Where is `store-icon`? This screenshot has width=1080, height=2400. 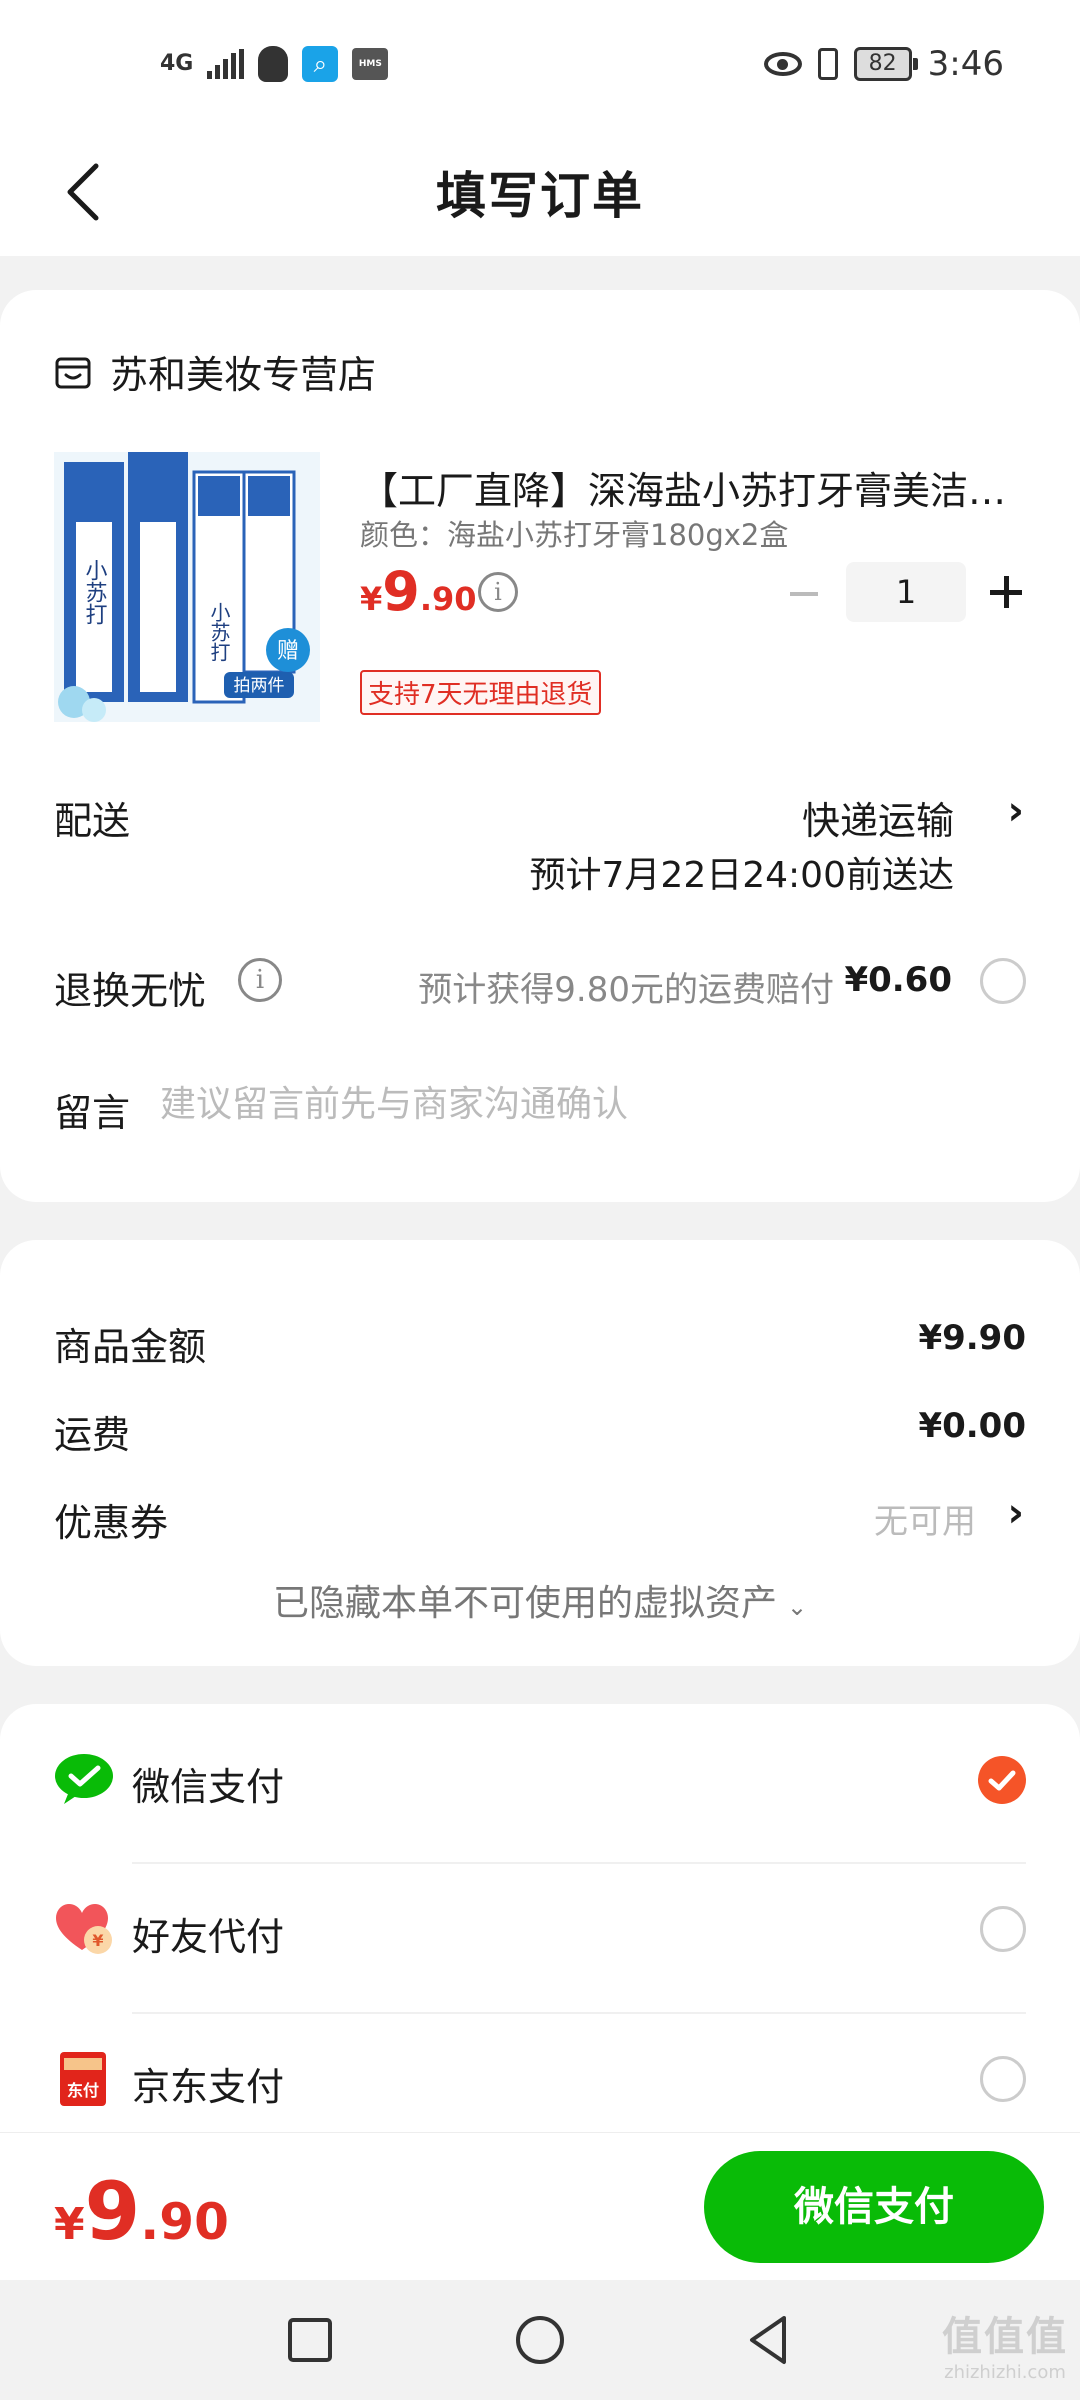
store-icon is located at coordinates (73, 372).